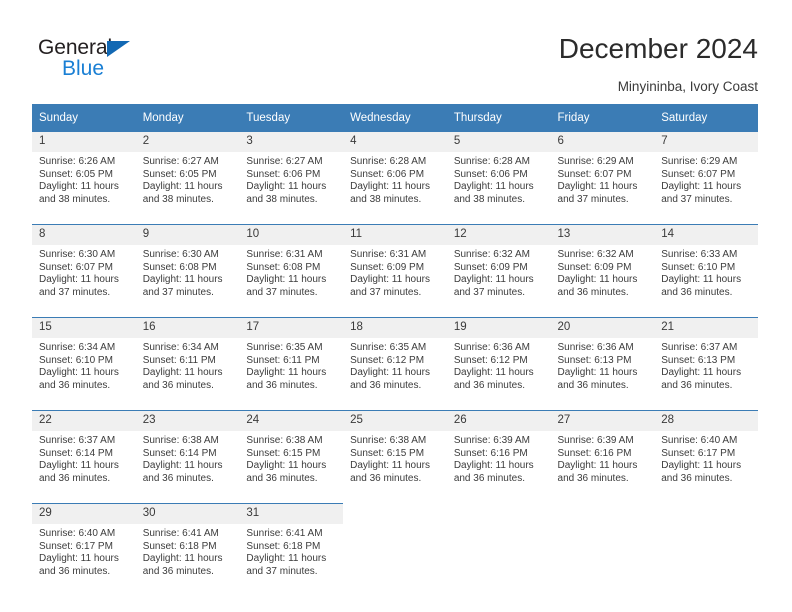 Image resolution: width=792 pixels, height=612 pixels. What do you see at coordinates (602, 234) in the screenshot?
I see `day-number: 13` at bounding box center [602, 234].